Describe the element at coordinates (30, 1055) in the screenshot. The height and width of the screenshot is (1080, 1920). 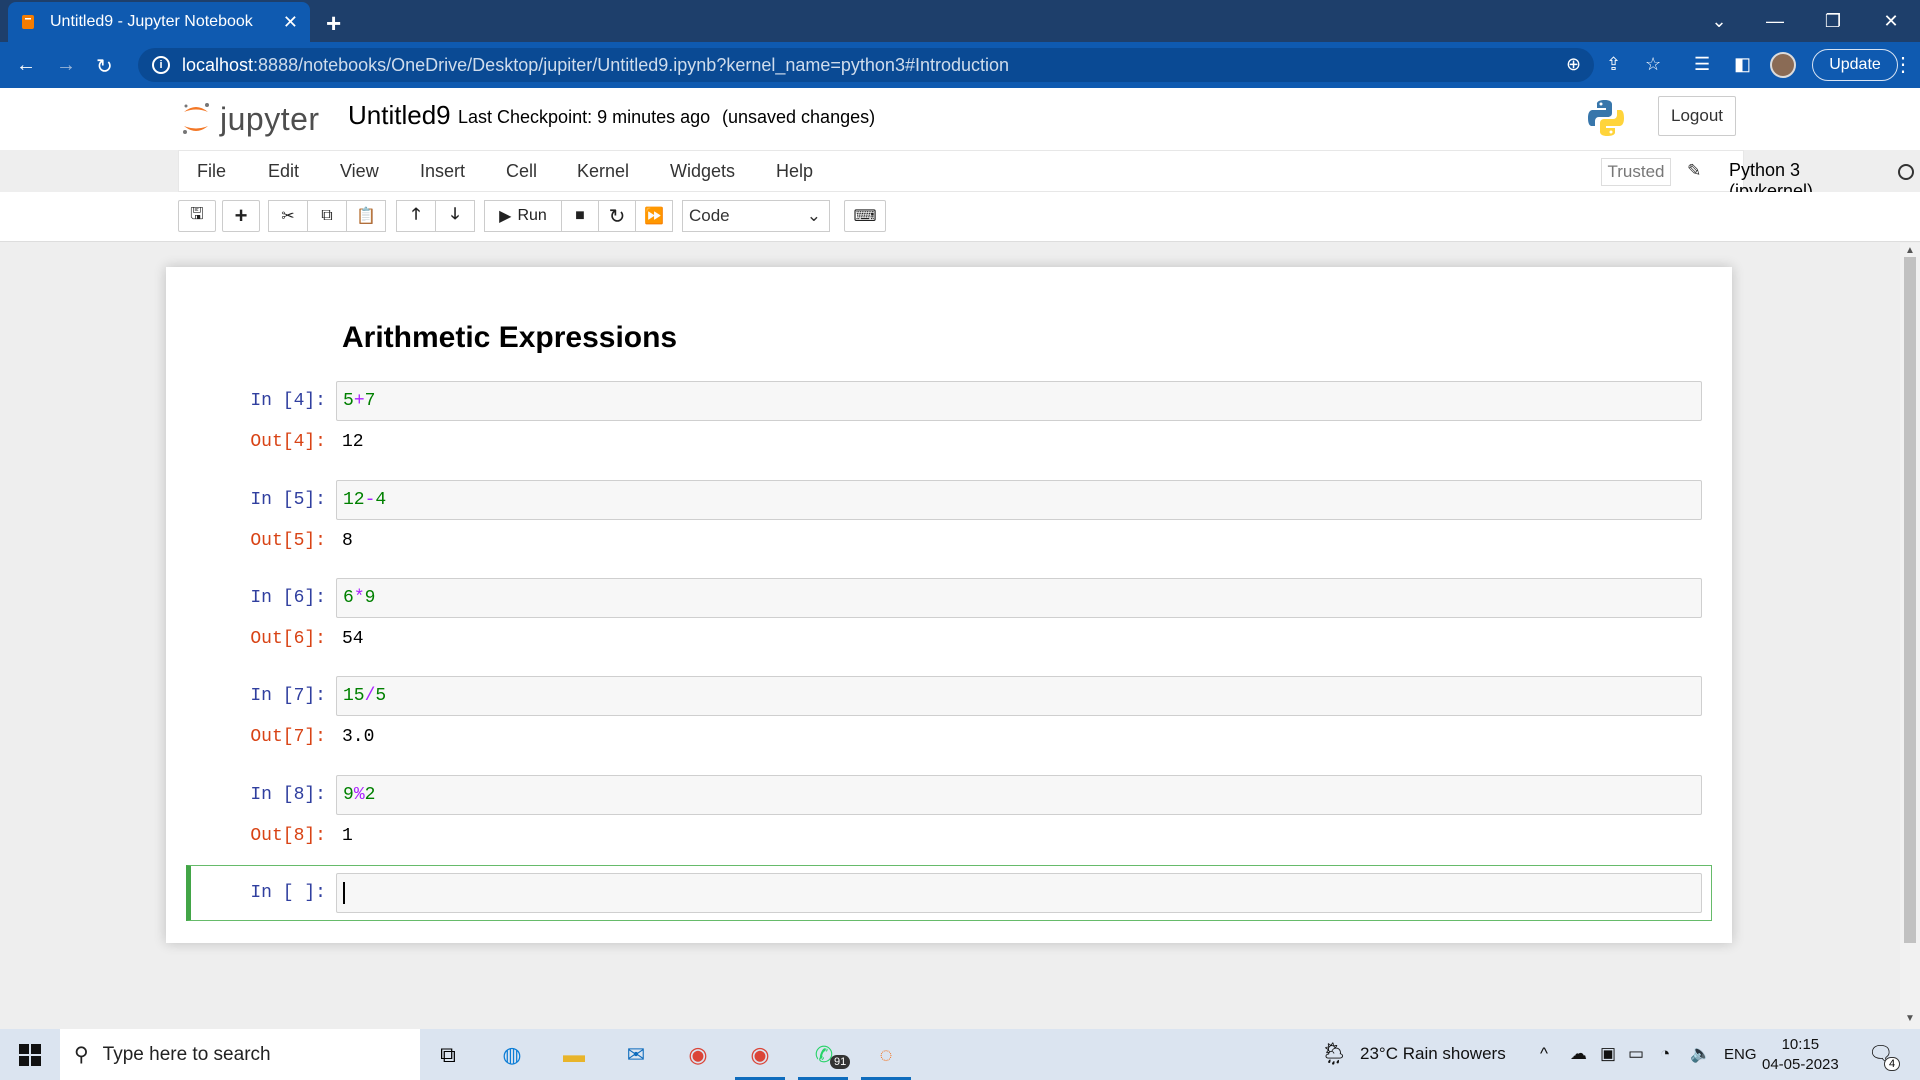
I see `windows-start-icon` at that location.